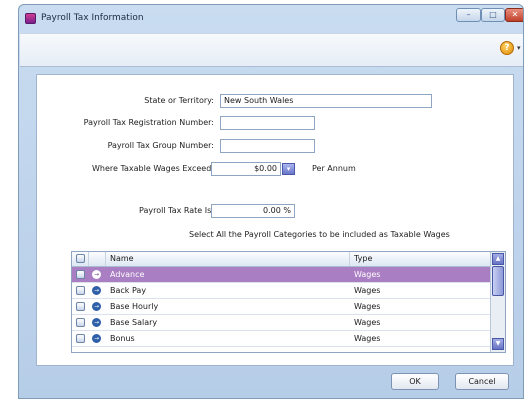 The image size is (524, 399). I want to click on threshold-label: Where Taxable Wages Exceed:, so click(152, 168).